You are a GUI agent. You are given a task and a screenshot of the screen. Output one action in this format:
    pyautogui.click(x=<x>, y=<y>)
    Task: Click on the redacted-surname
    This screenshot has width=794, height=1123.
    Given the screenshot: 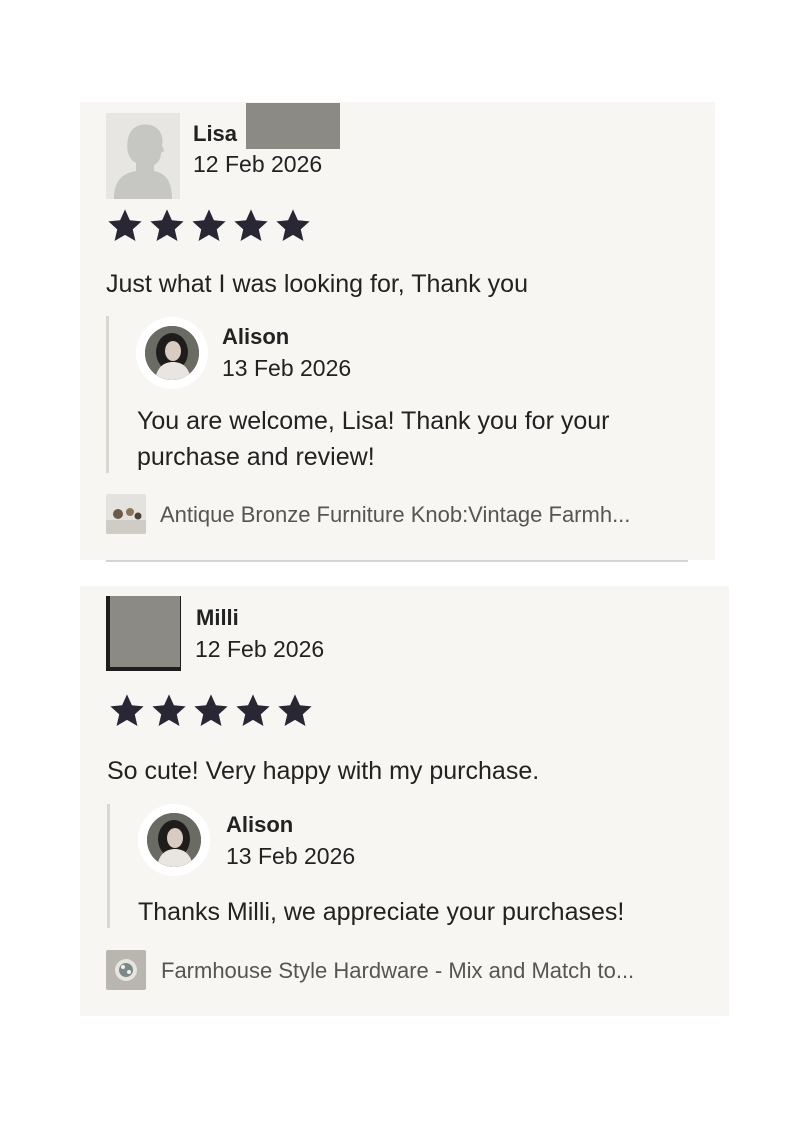 What is the action you would take?
    pyautogui.click(x=293, y=126)
    